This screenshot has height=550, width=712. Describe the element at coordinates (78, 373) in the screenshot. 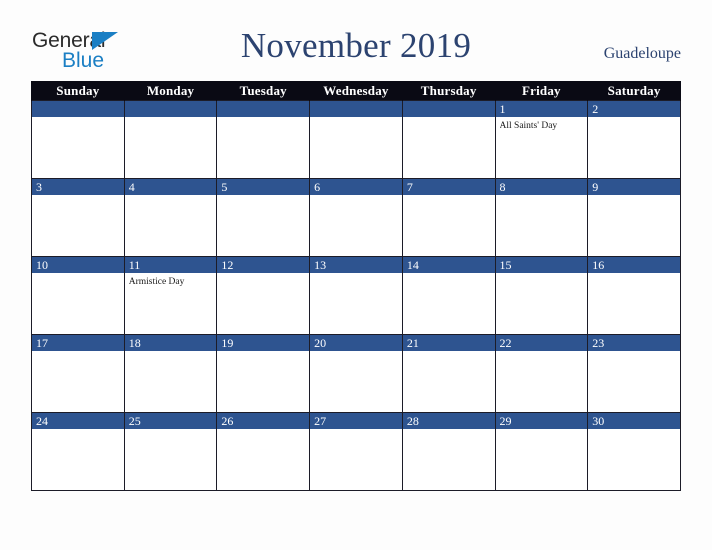

I see `calendar-day-cell: 17` at that location.